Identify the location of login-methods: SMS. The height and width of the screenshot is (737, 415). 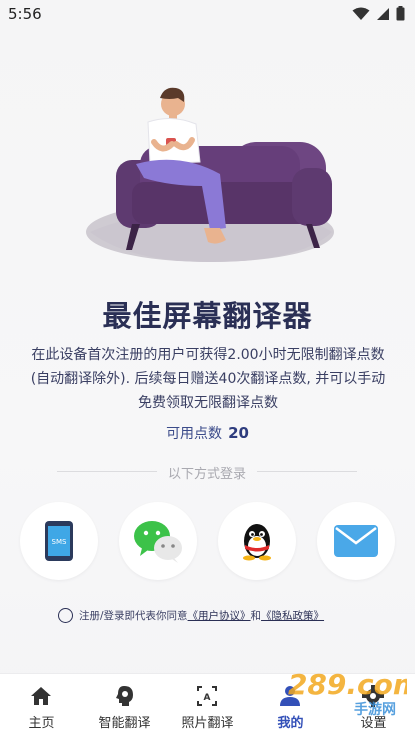
(207, 542).